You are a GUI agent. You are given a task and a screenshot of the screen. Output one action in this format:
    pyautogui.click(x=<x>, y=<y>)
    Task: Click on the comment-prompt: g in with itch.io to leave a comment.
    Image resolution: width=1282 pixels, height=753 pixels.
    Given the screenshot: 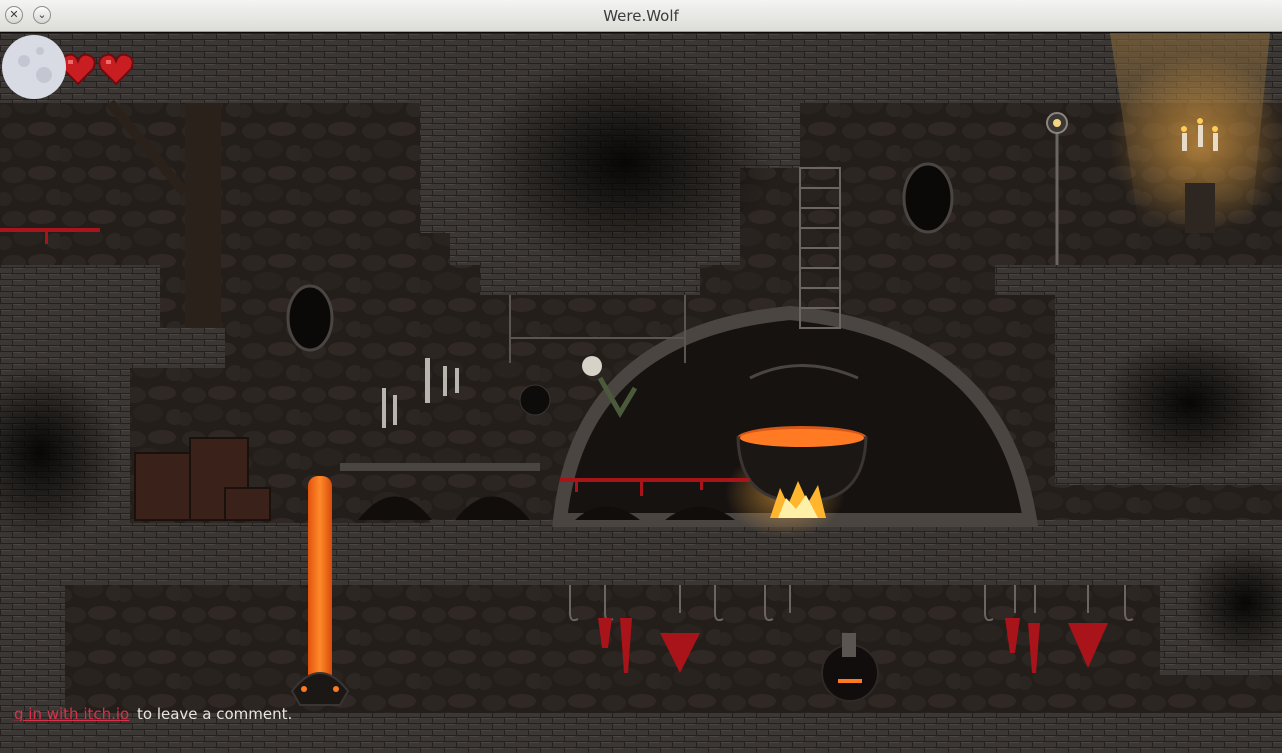 What is the action you would take?
    pyautogui.click(x=641, y=714)
    